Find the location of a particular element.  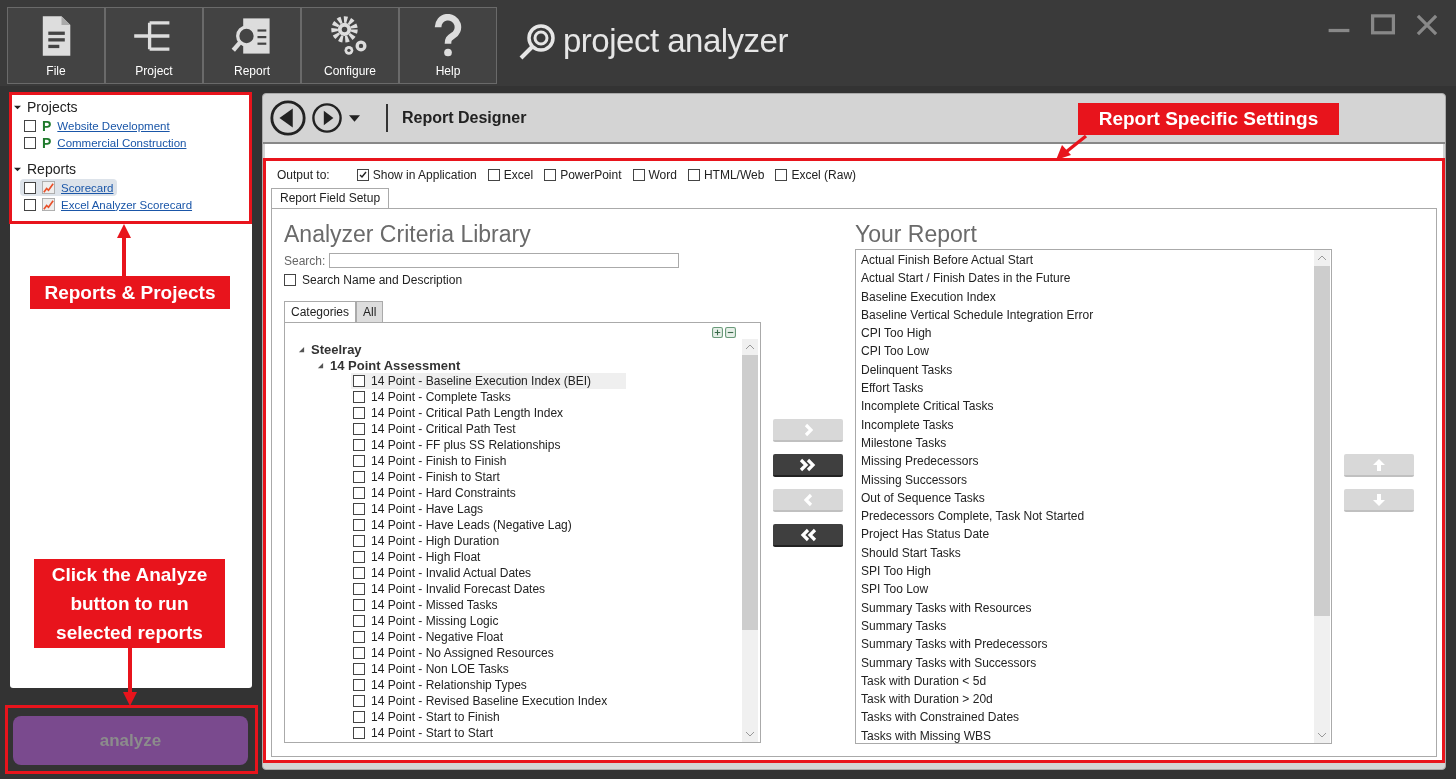

criteria-item: 14 Point - Start to Finish is located at coordinates (488, 717).